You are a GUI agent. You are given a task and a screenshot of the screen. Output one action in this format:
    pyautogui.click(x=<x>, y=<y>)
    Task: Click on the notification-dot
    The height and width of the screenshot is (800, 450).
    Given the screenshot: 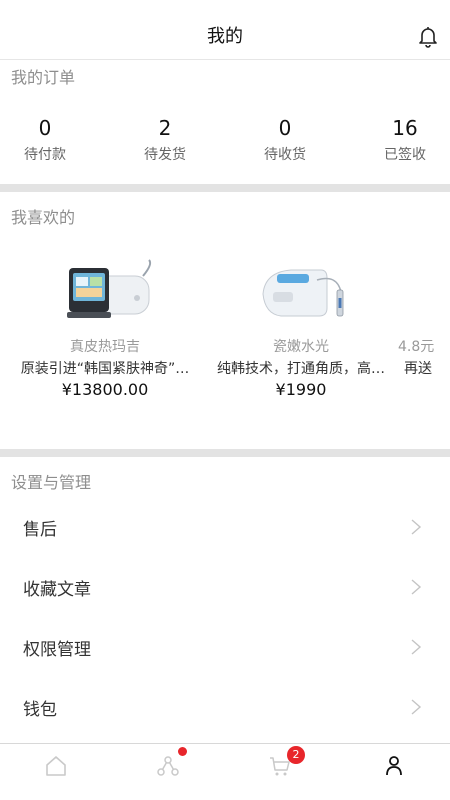 What is the action you would take?
    pyautogui.click(x=182, y=751)
    